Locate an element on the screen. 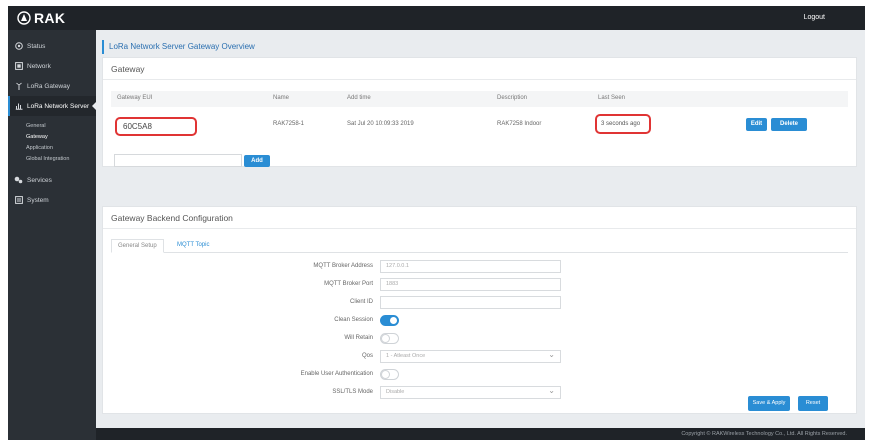 This screenshot has height=446, width=873. sidebar-subitem-general: General is located at coordinates (52, 125).